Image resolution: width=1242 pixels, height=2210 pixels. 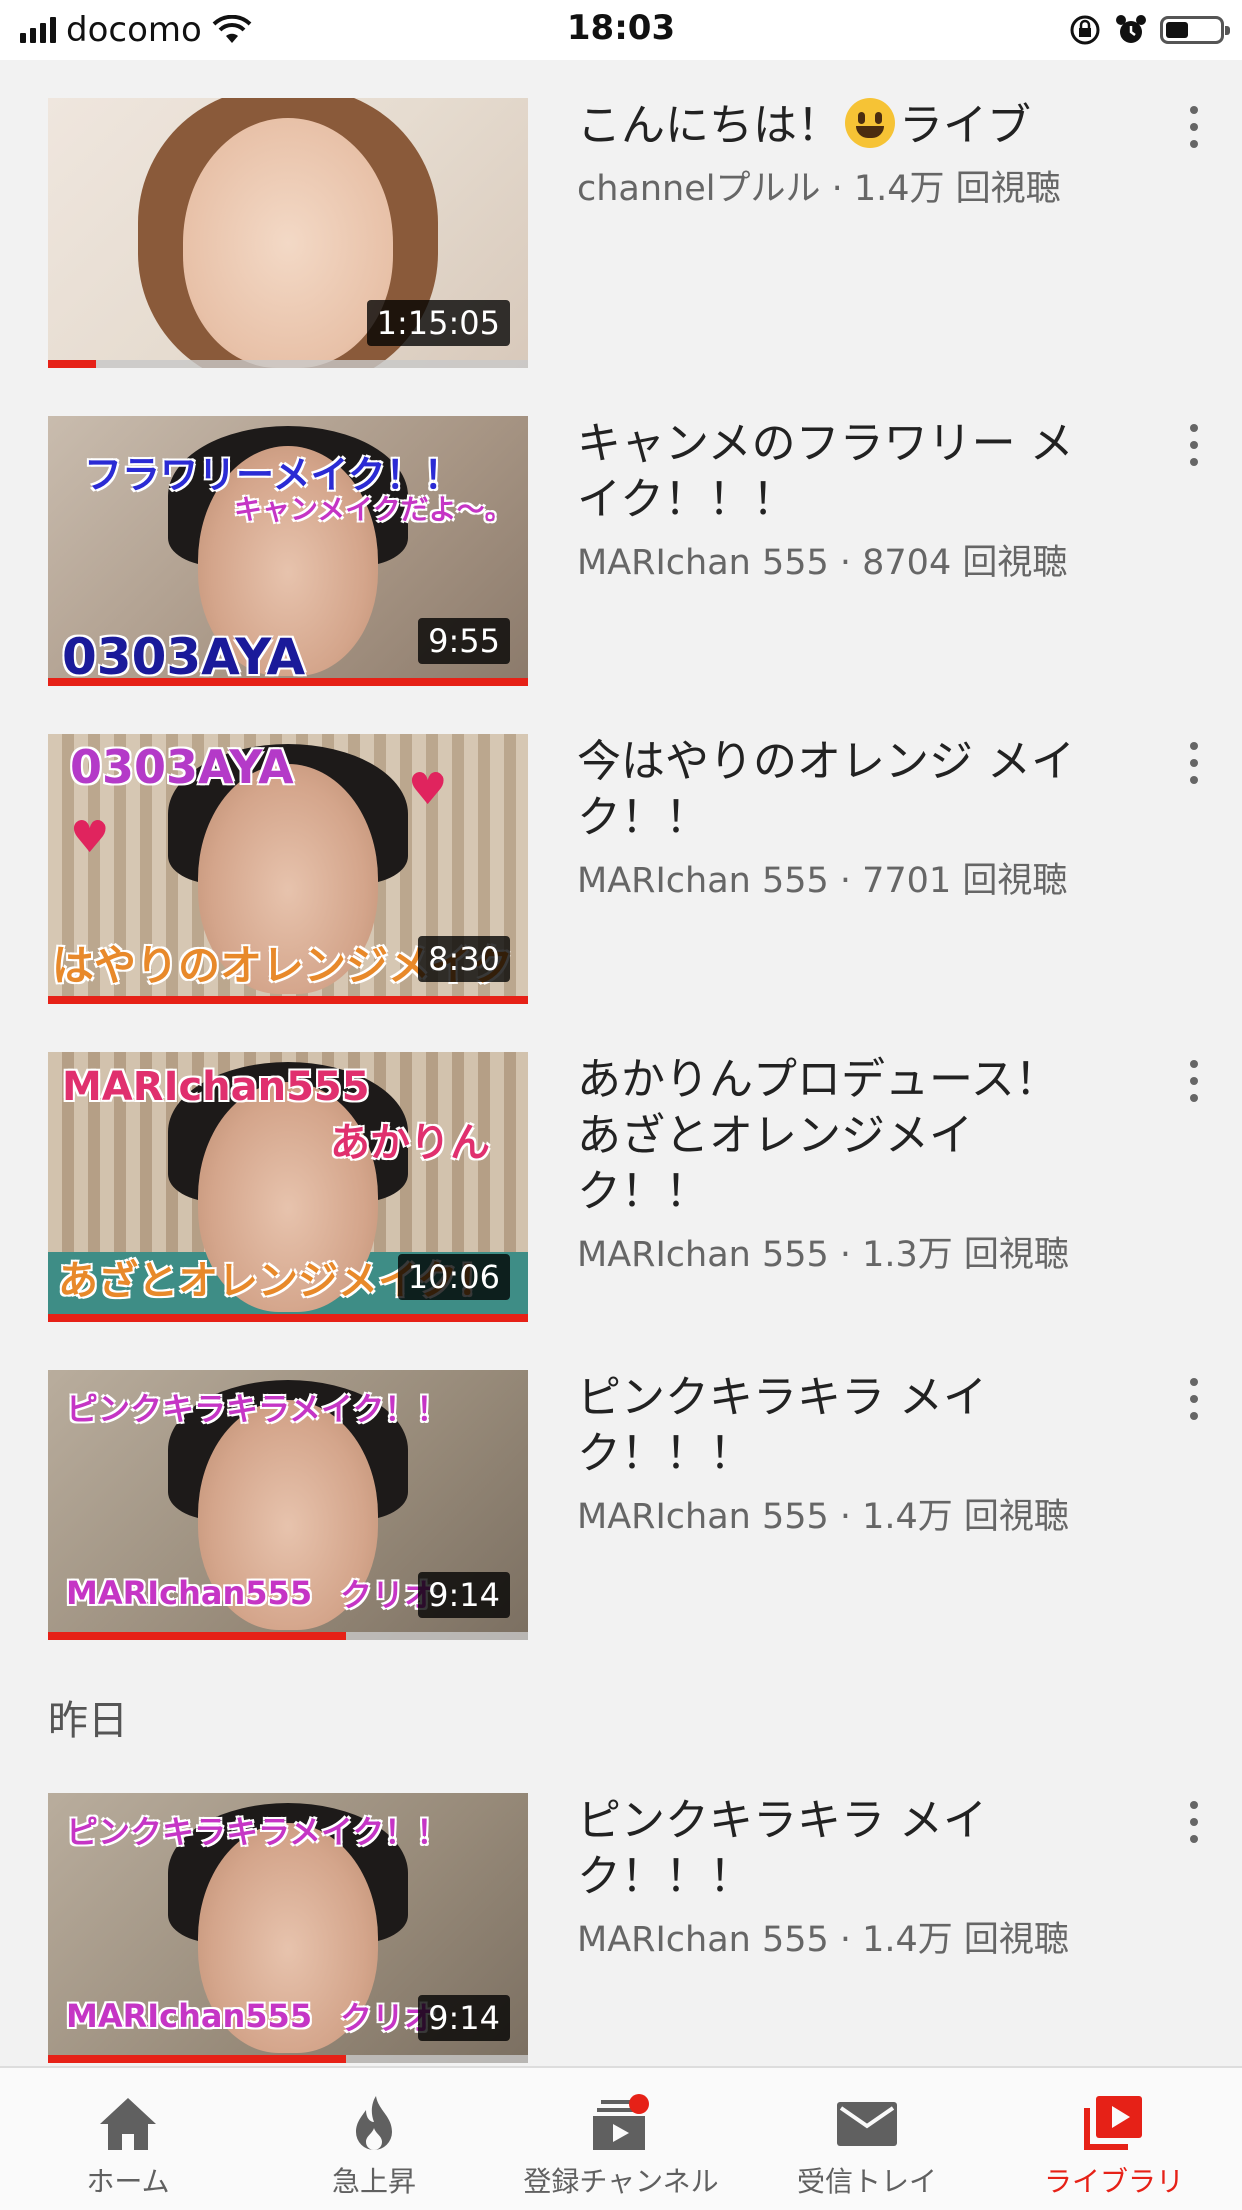 I want to click on smiley-icon, so click(x=870, y=123).